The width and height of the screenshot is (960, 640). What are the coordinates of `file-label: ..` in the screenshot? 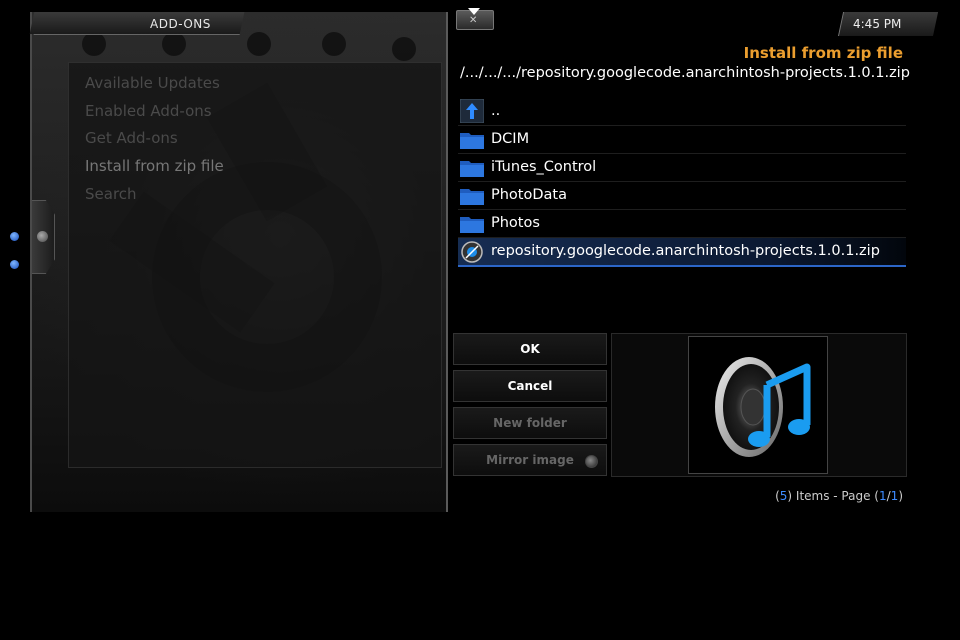 It's located at (496, 111).